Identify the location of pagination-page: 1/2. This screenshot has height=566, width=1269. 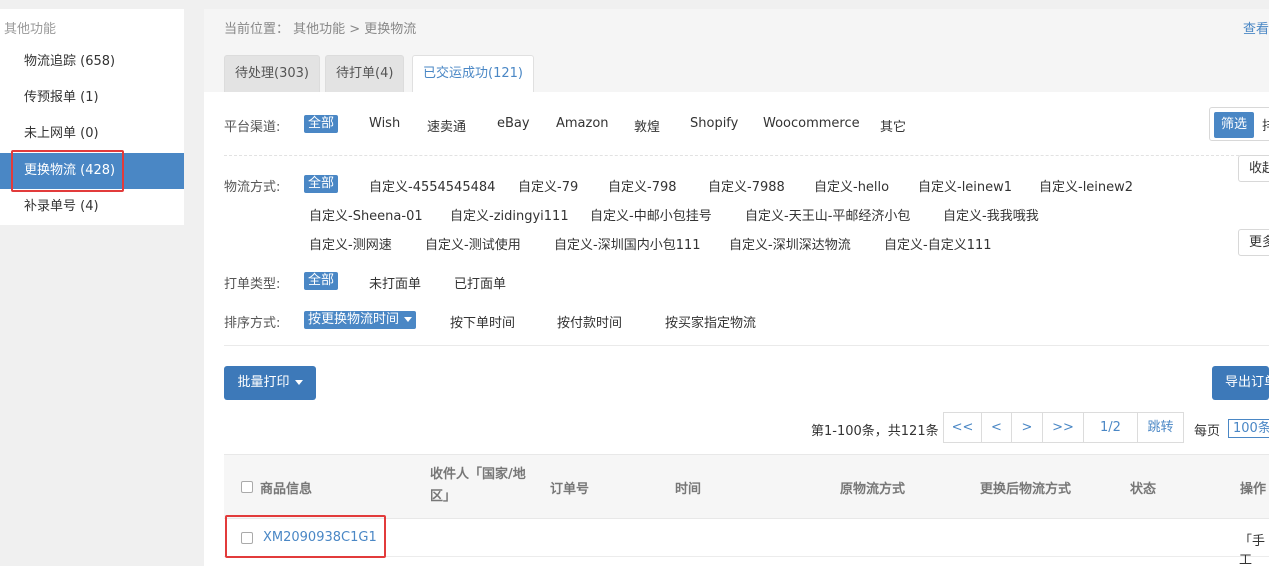
(1110, 427).